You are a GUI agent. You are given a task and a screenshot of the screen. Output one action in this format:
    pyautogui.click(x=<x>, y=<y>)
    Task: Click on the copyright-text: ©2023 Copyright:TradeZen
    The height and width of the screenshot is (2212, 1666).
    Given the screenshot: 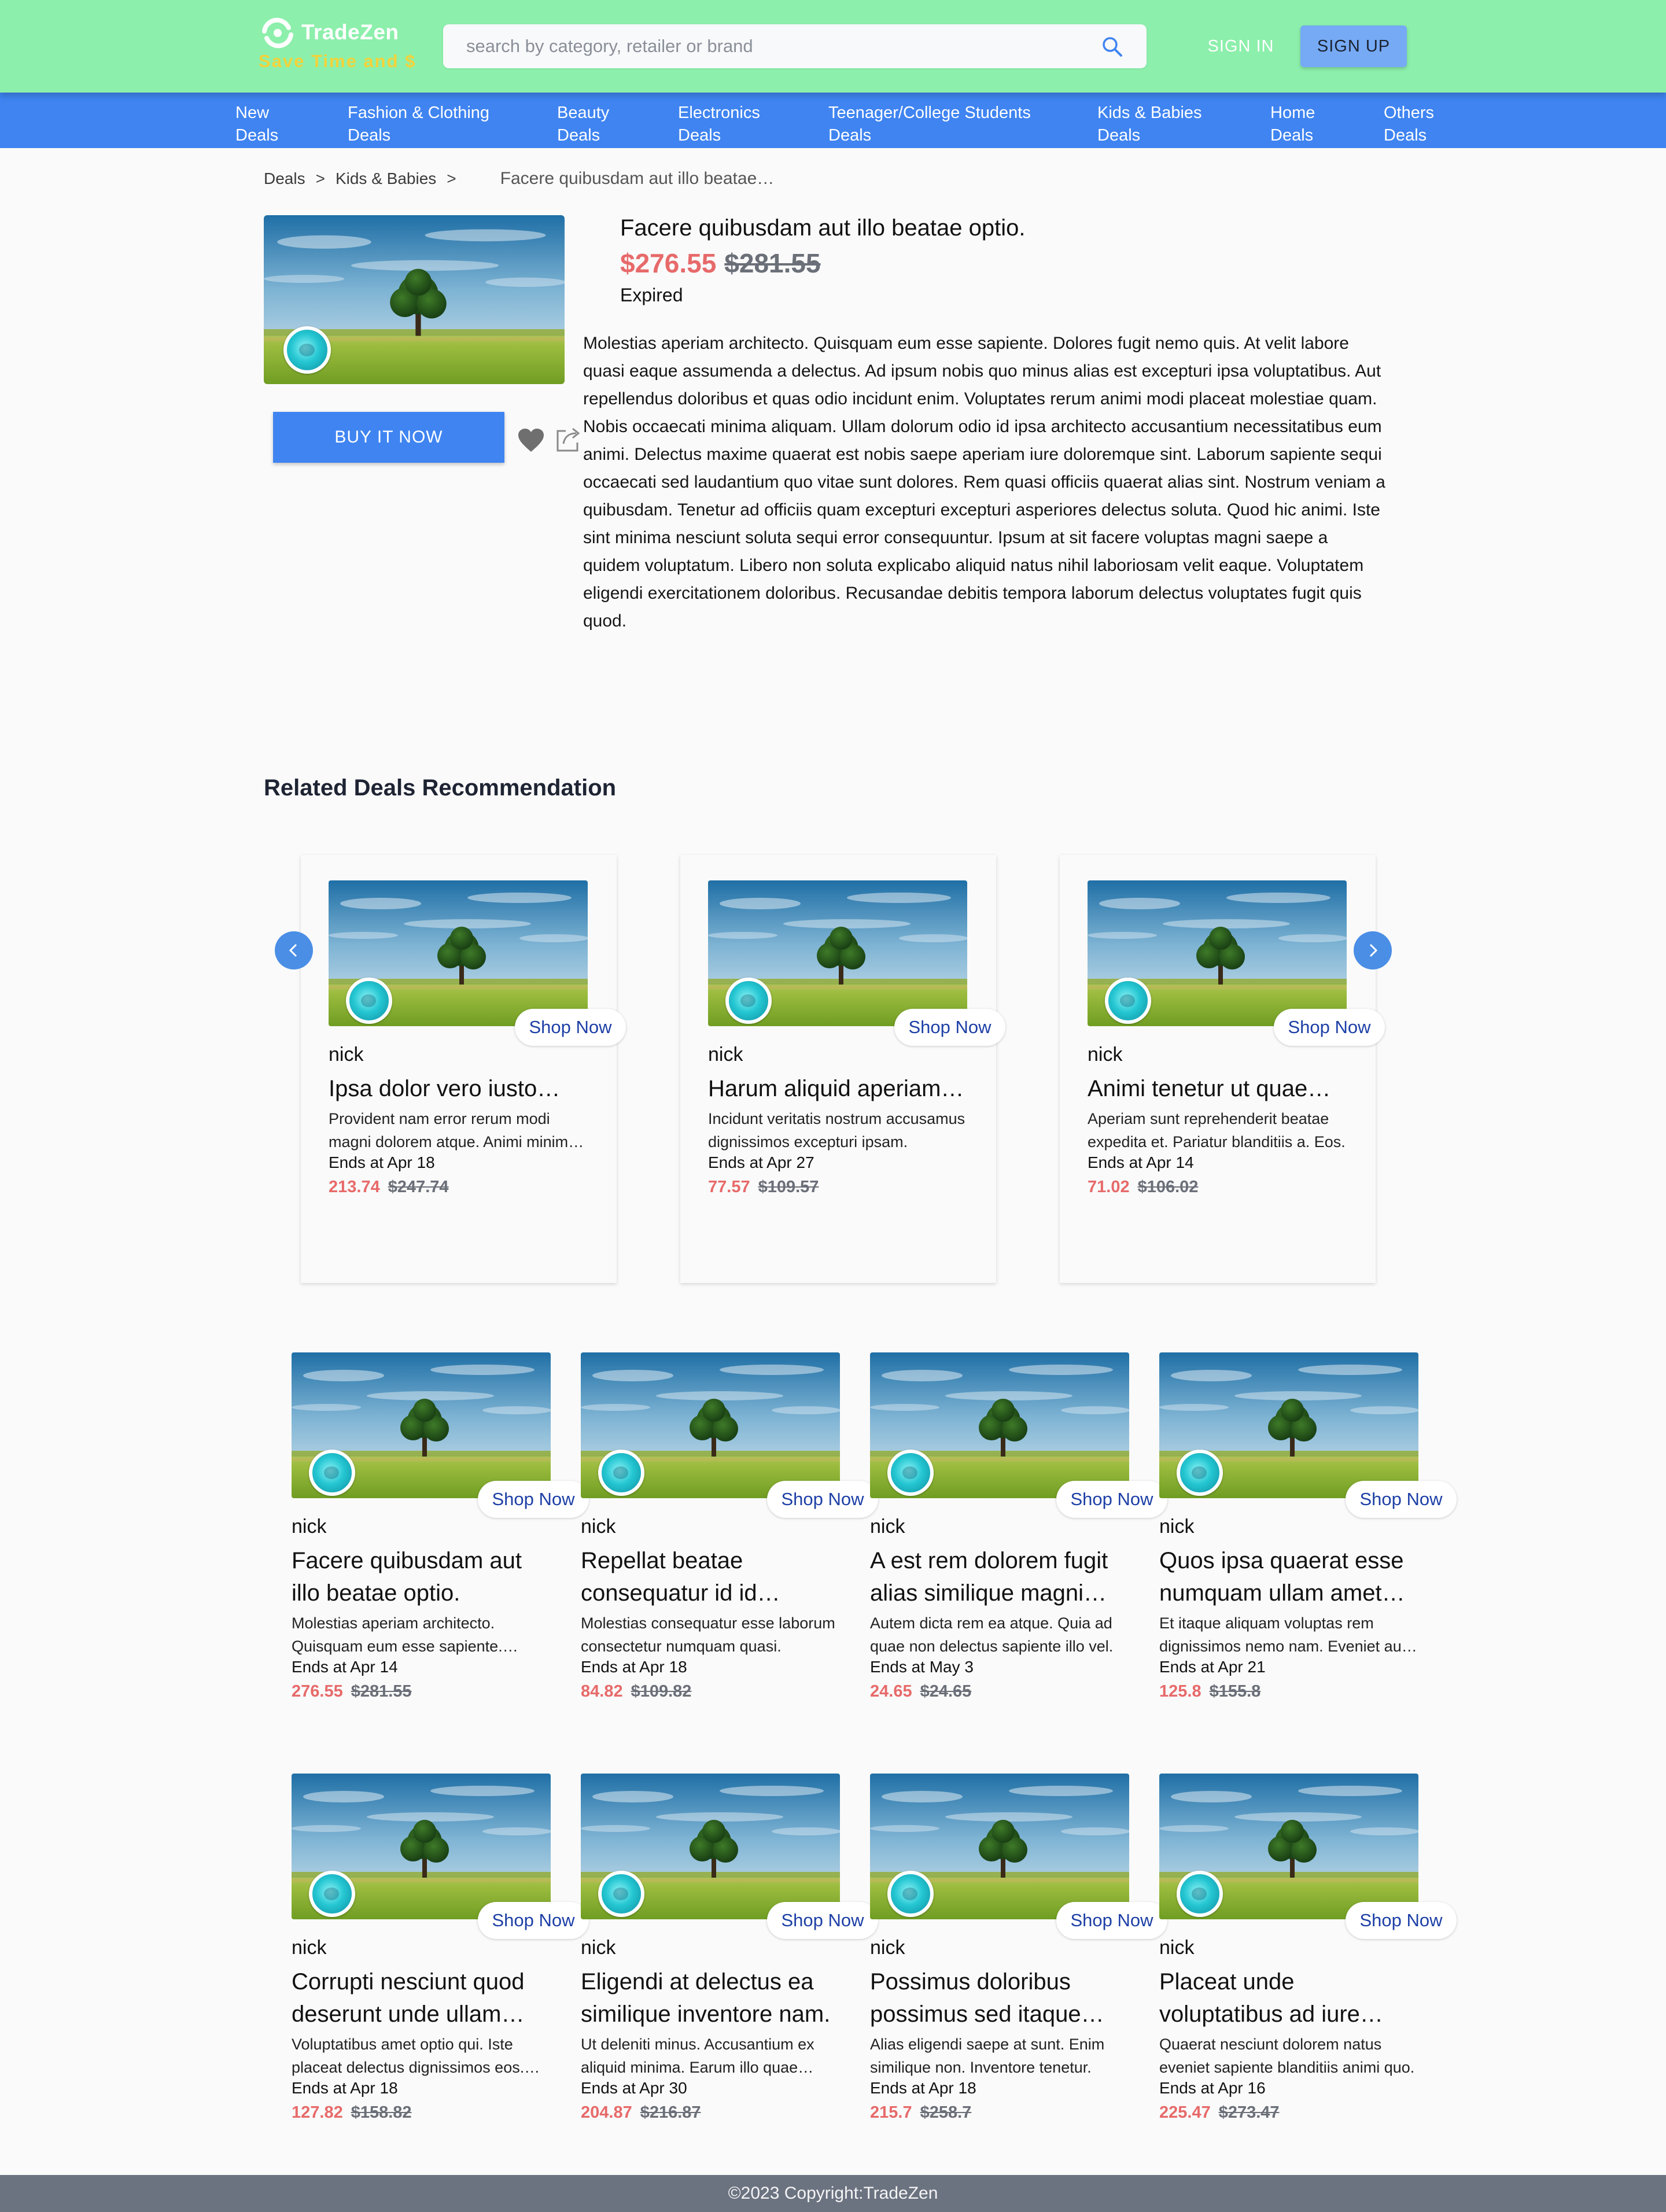 What is the action you would take?
    pyautogui.click(x=833, y=2193)
    